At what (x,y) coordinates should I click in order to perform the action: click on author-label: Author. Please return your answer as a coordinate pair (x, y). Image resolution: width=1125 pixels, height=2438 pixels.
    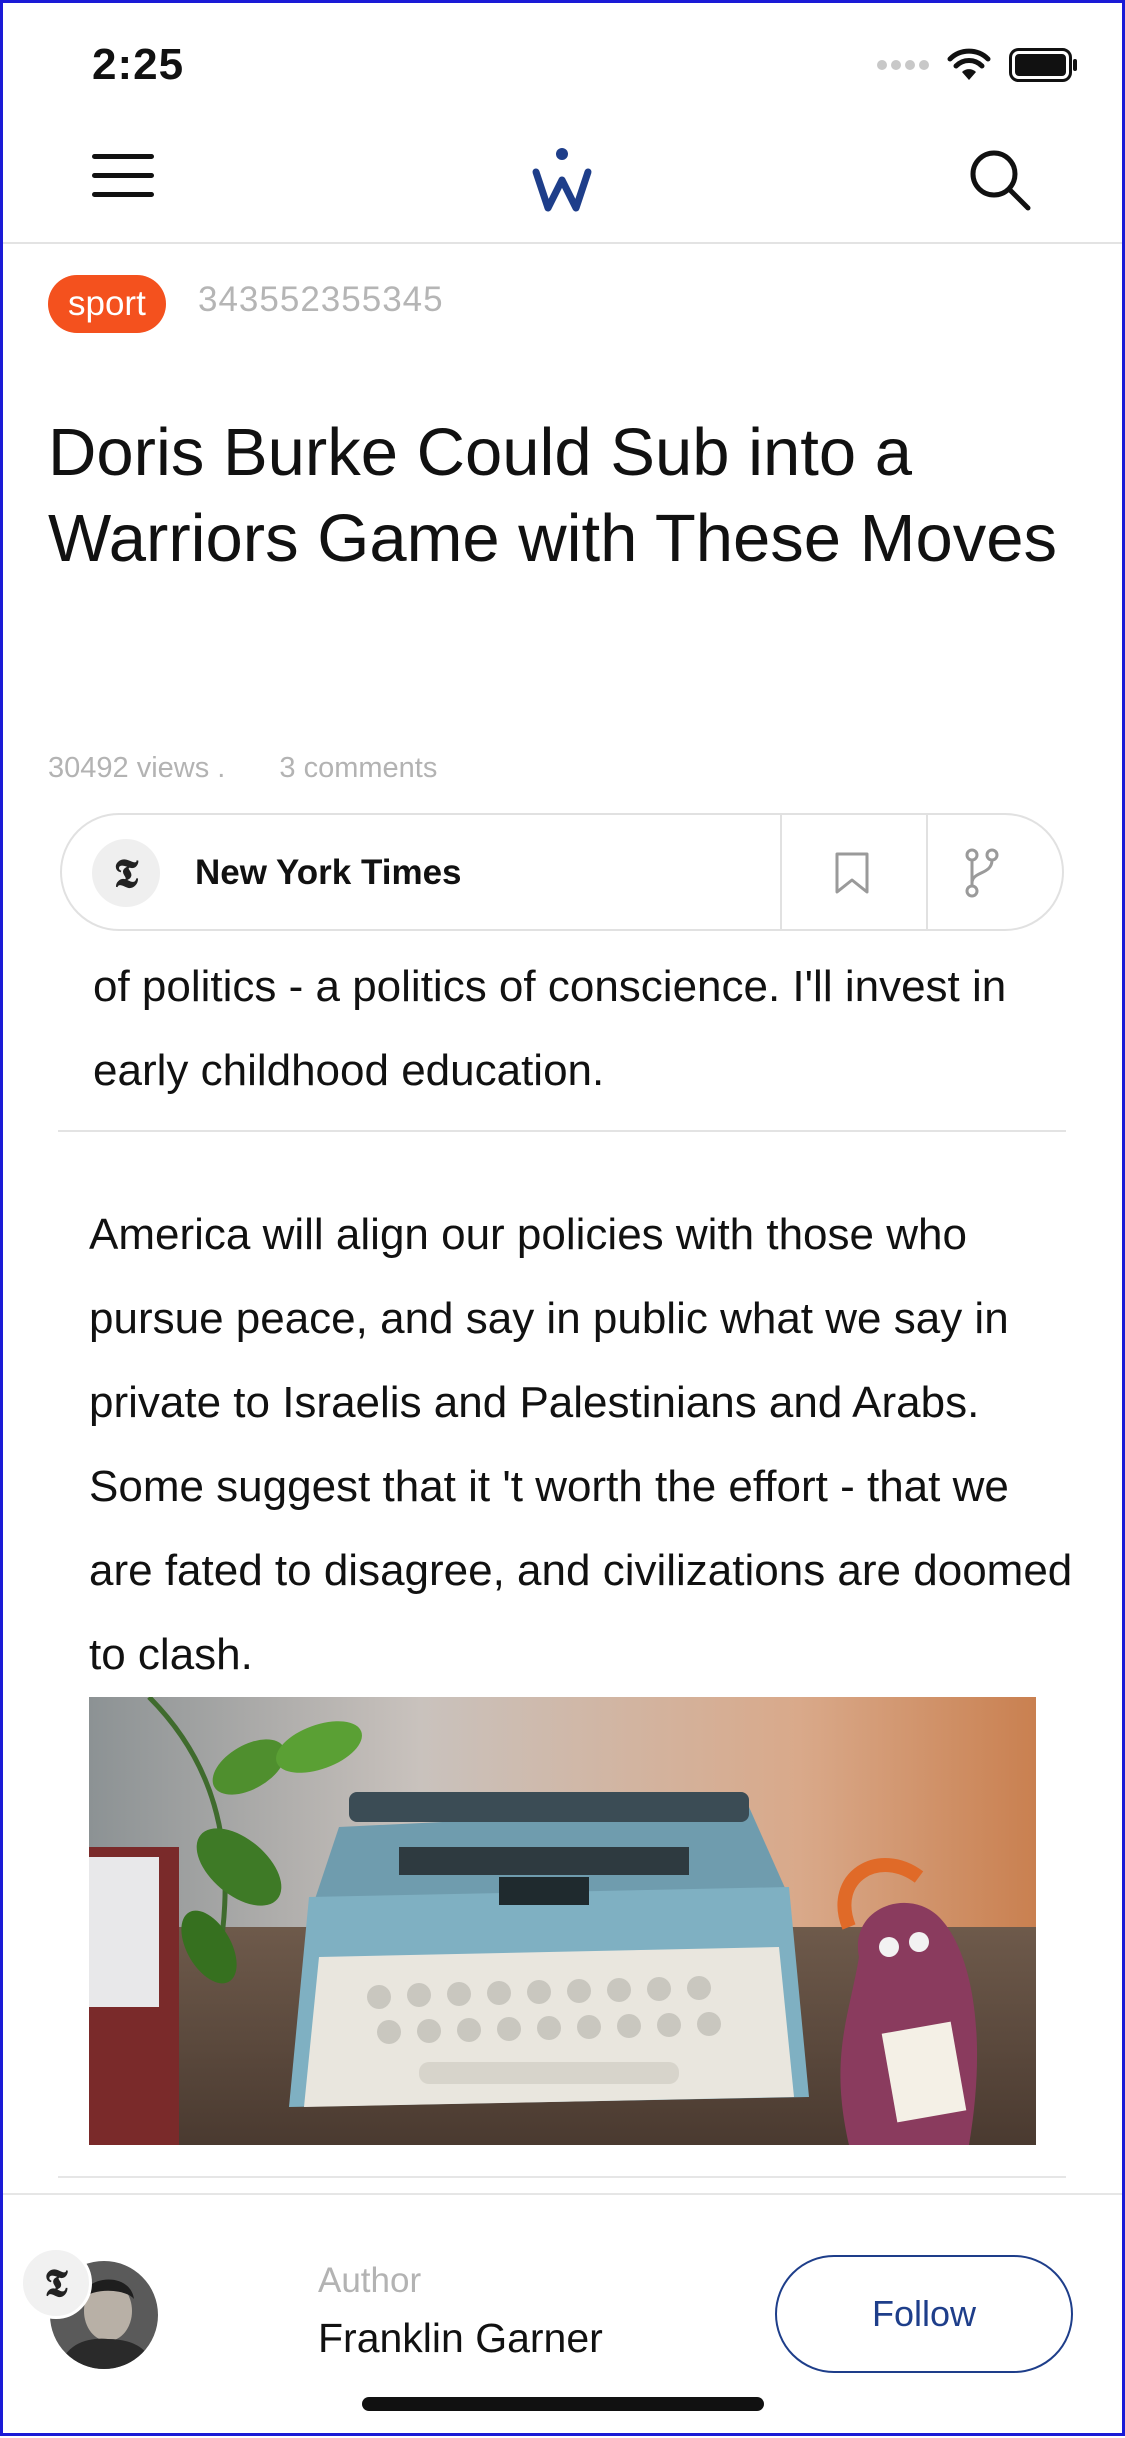
    Looking at the image, I should click on (370, 2280).